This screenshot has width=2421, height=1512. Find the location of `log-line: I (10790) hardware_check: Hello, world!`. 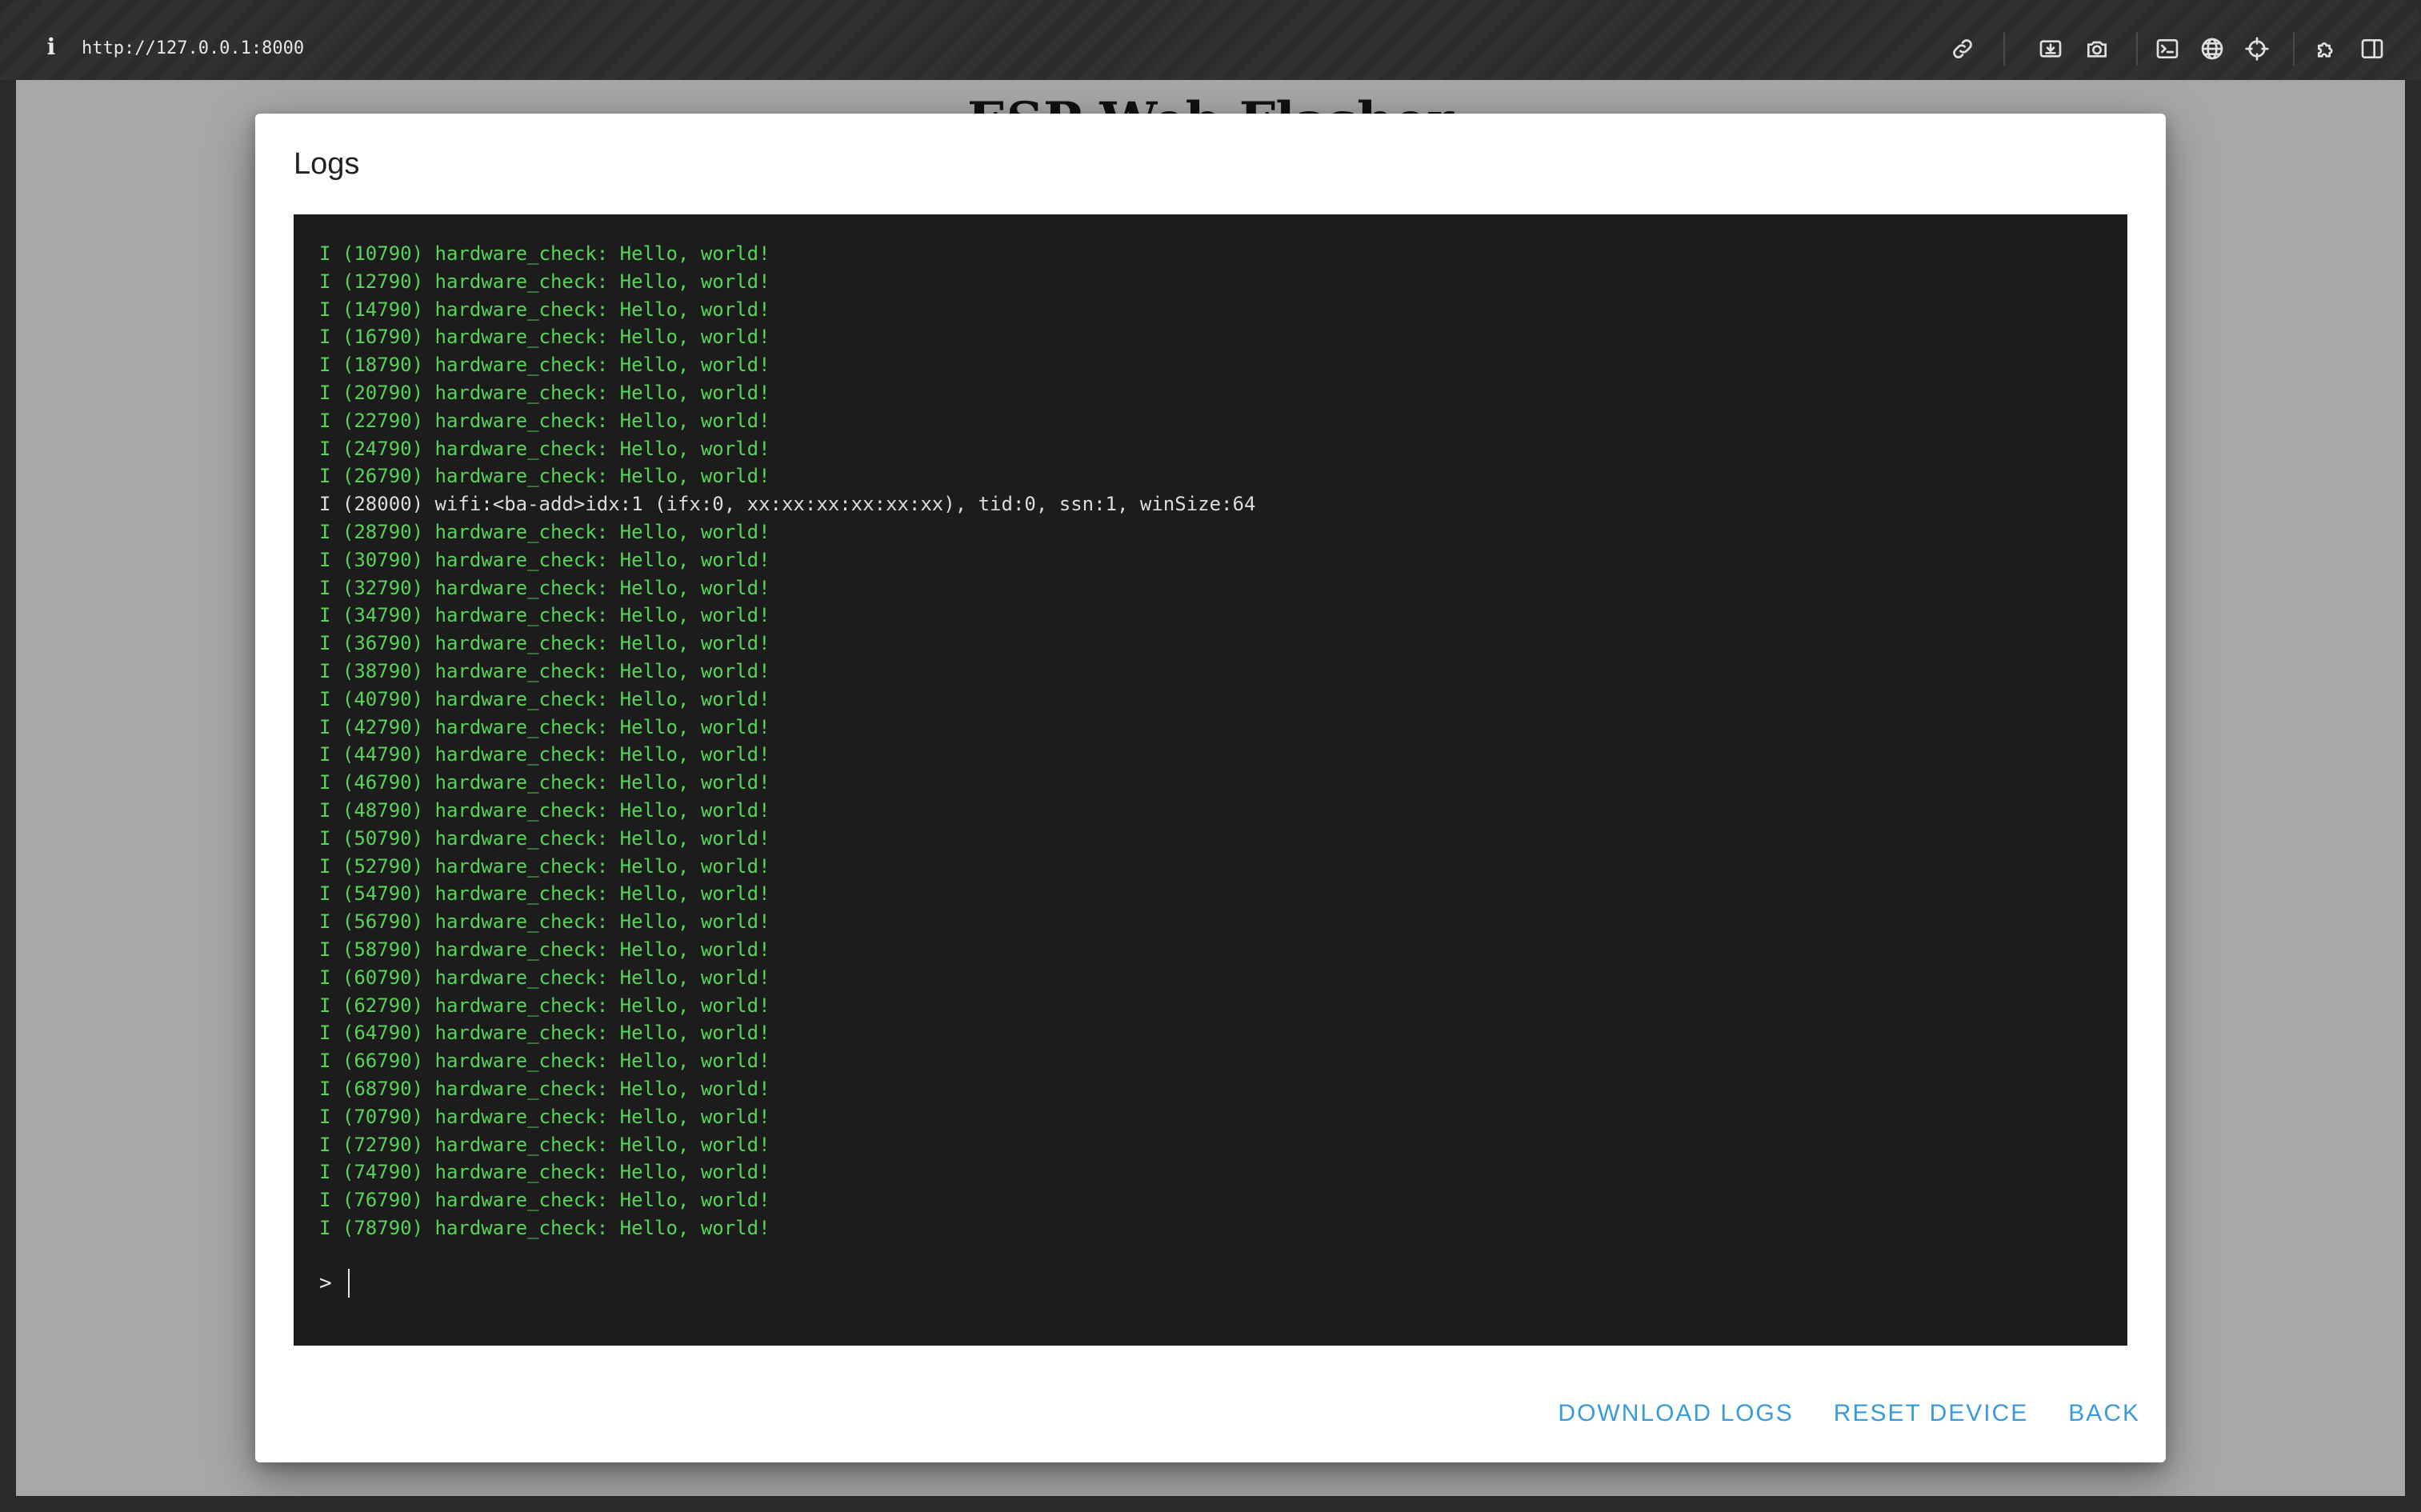

log-line: I (10790) hardware_check: Hello, world! is located at coordinates (544, 253).